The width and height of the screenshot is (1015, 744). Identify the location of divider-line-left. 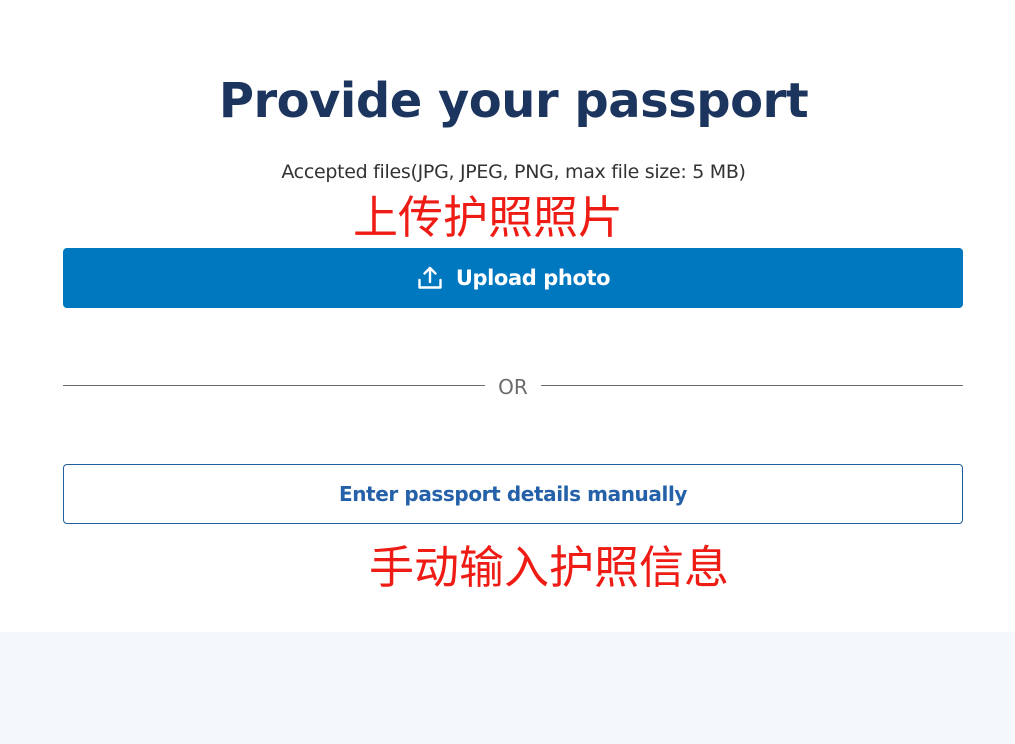
(274, 385).